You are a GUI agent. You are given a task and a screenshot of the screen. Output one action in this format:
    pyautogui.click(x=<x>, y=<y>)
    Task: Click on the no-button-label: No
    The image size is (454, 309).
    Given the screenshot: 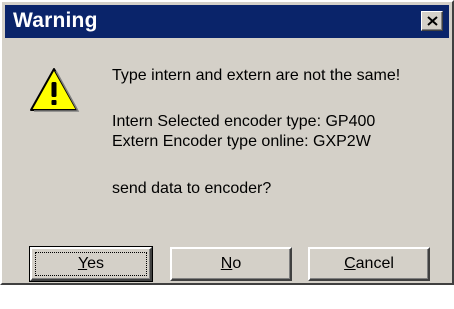 What is the action you would take?
    pyautogui.click(x=231, y=263)
    